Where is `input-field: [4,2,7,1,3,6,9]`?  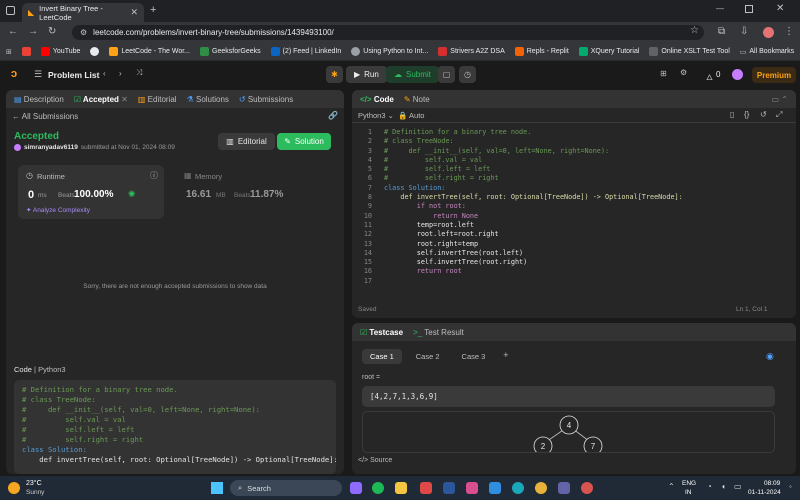 input-field: [4,2,7,1,3,6,9] is located at coordinates (568, 396).